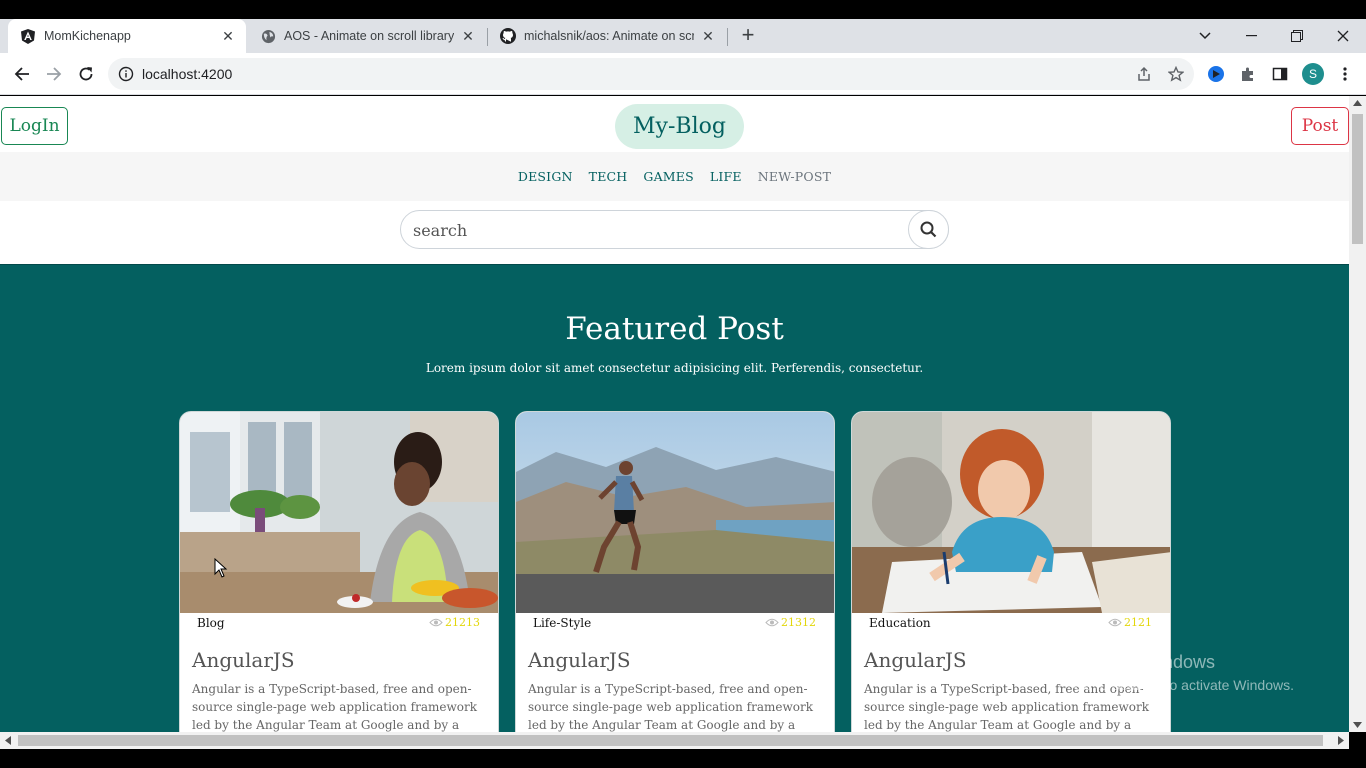 The image size is (1366, 768). I want to click on tab-aos: AOS - Animate on scroll library ✕, so click(367, 36).